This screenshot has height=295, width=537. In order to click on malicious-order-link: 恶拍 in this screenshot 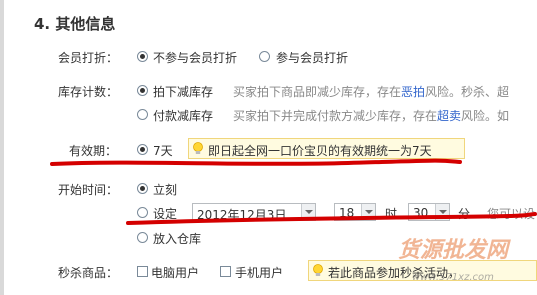, I will do `click(413, 92)`.